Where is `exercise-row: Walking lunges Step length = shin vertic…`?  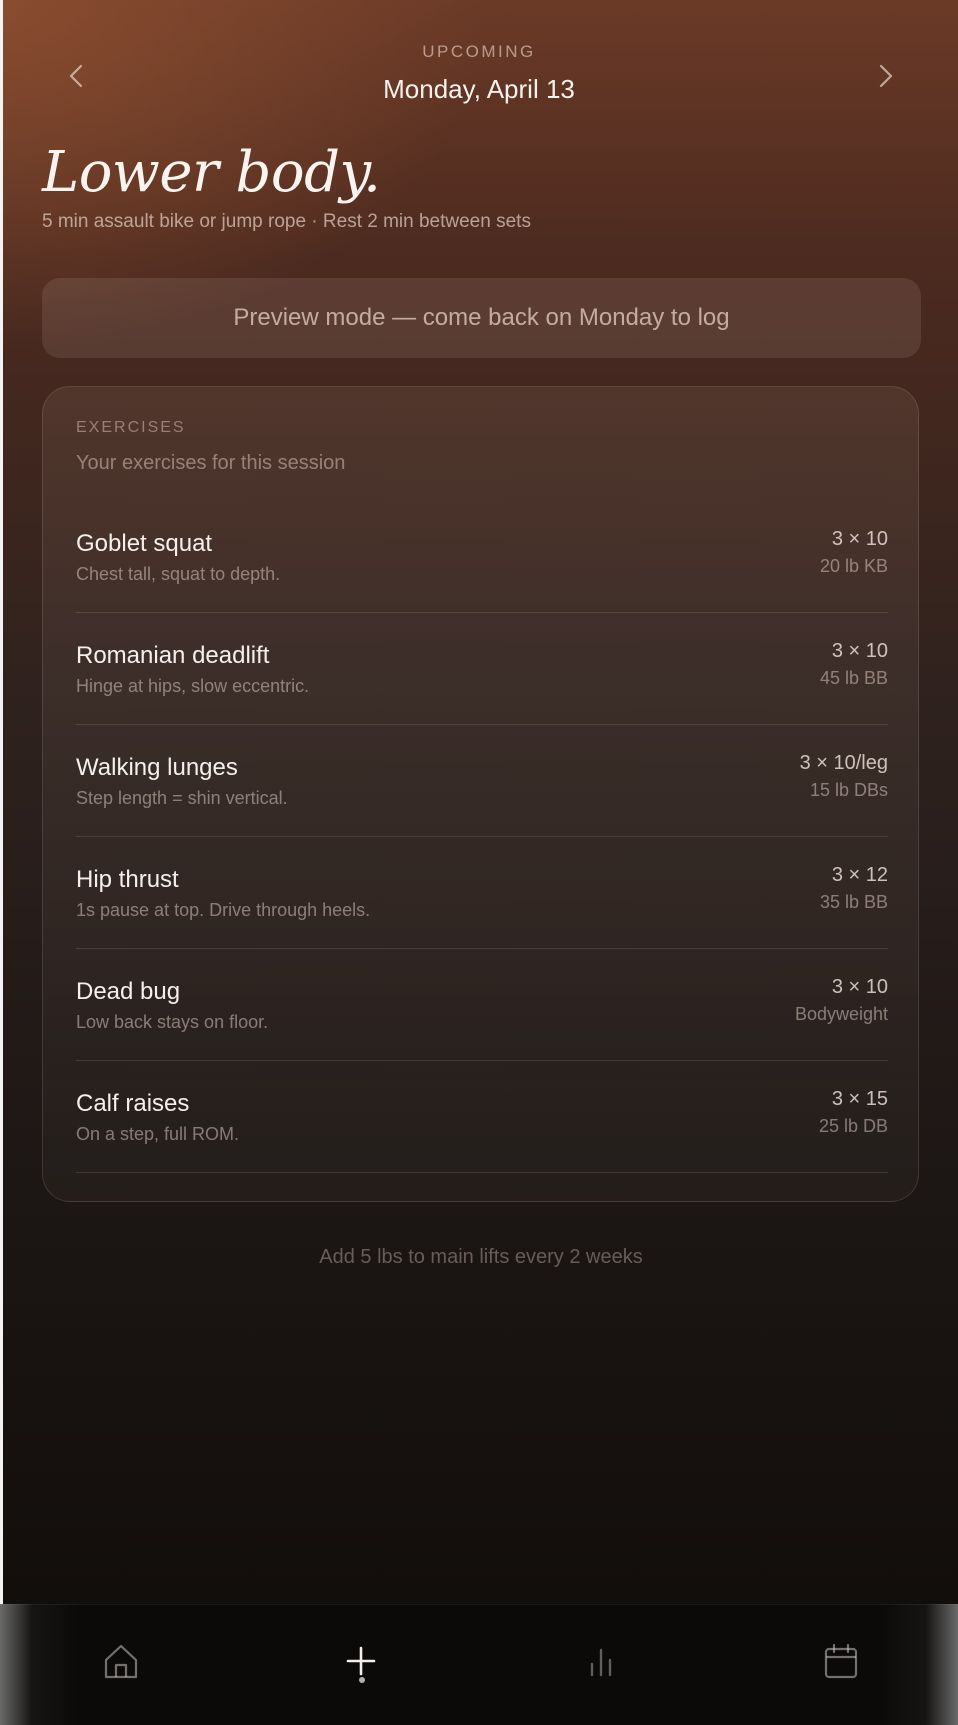 exercise-row: Walking lunges Step length = shin vertic… is located at coordinates (482, 780).